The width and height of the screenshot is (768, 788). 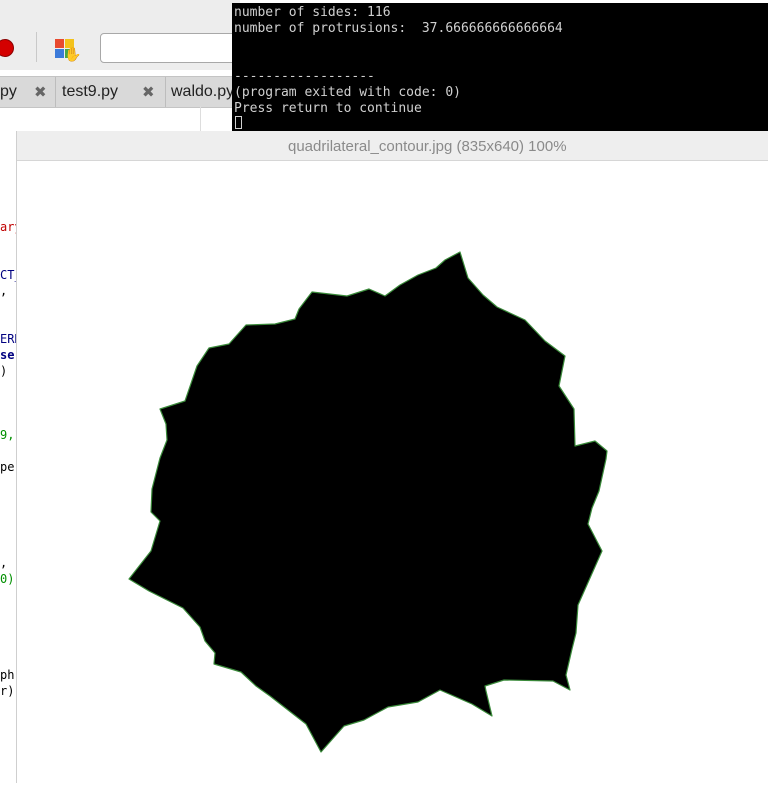 I want to click on tab-label: waldo.py, so click(x=203, y=91).